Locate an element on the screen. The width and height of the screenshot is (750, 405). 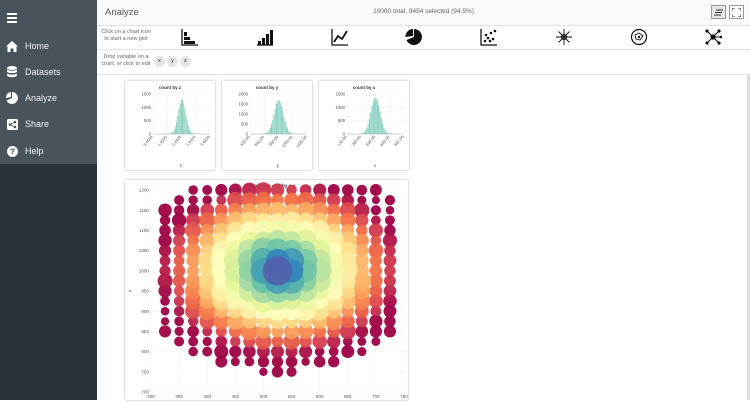
layout-button is located at coordinates (718, 12).